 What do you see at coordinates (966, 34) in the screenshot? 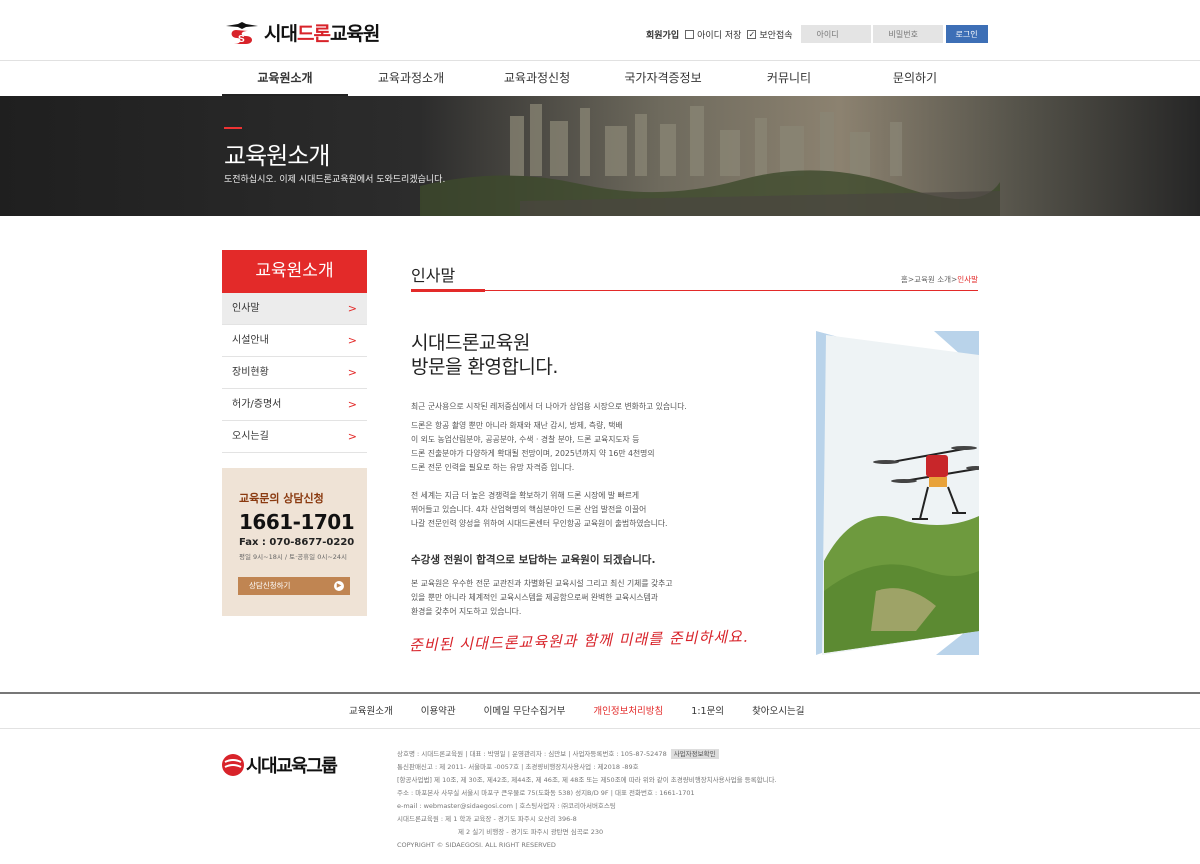
I see `login-button: 로그인` at bounding box center [966, 34].